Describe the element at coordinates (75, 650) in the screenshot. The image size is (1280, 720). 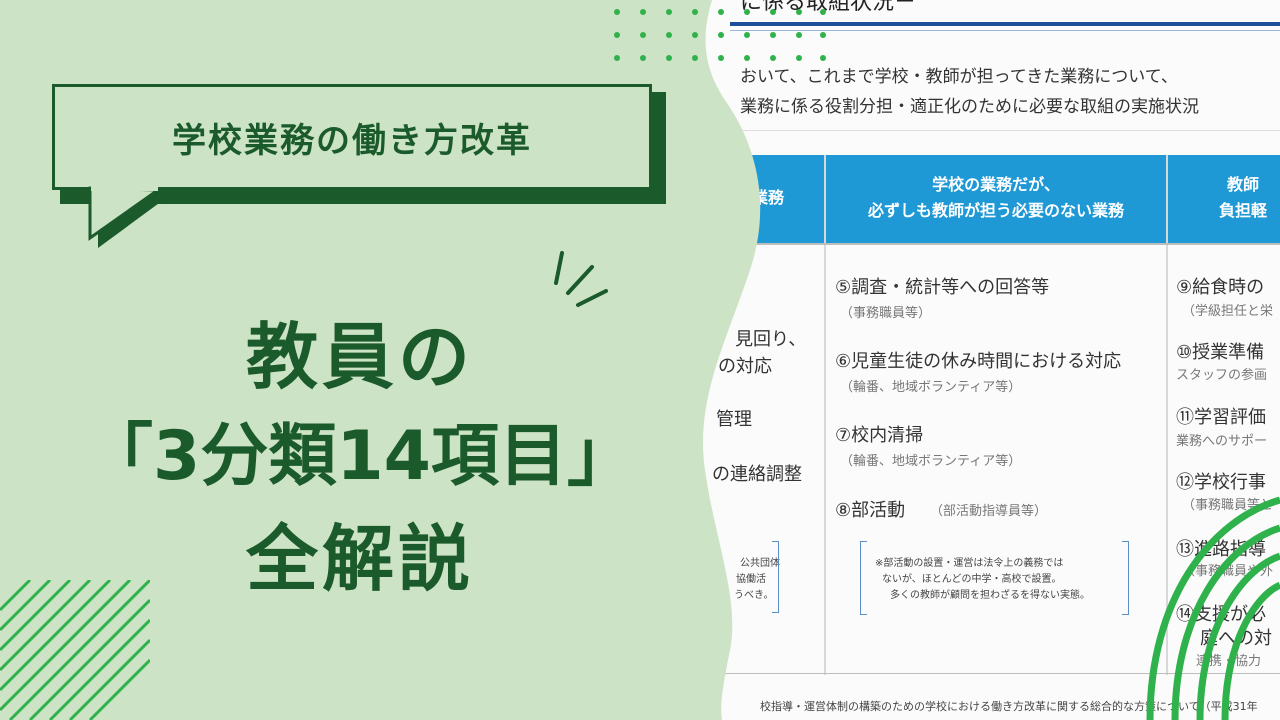
I see `hatch-pattern` at that location.